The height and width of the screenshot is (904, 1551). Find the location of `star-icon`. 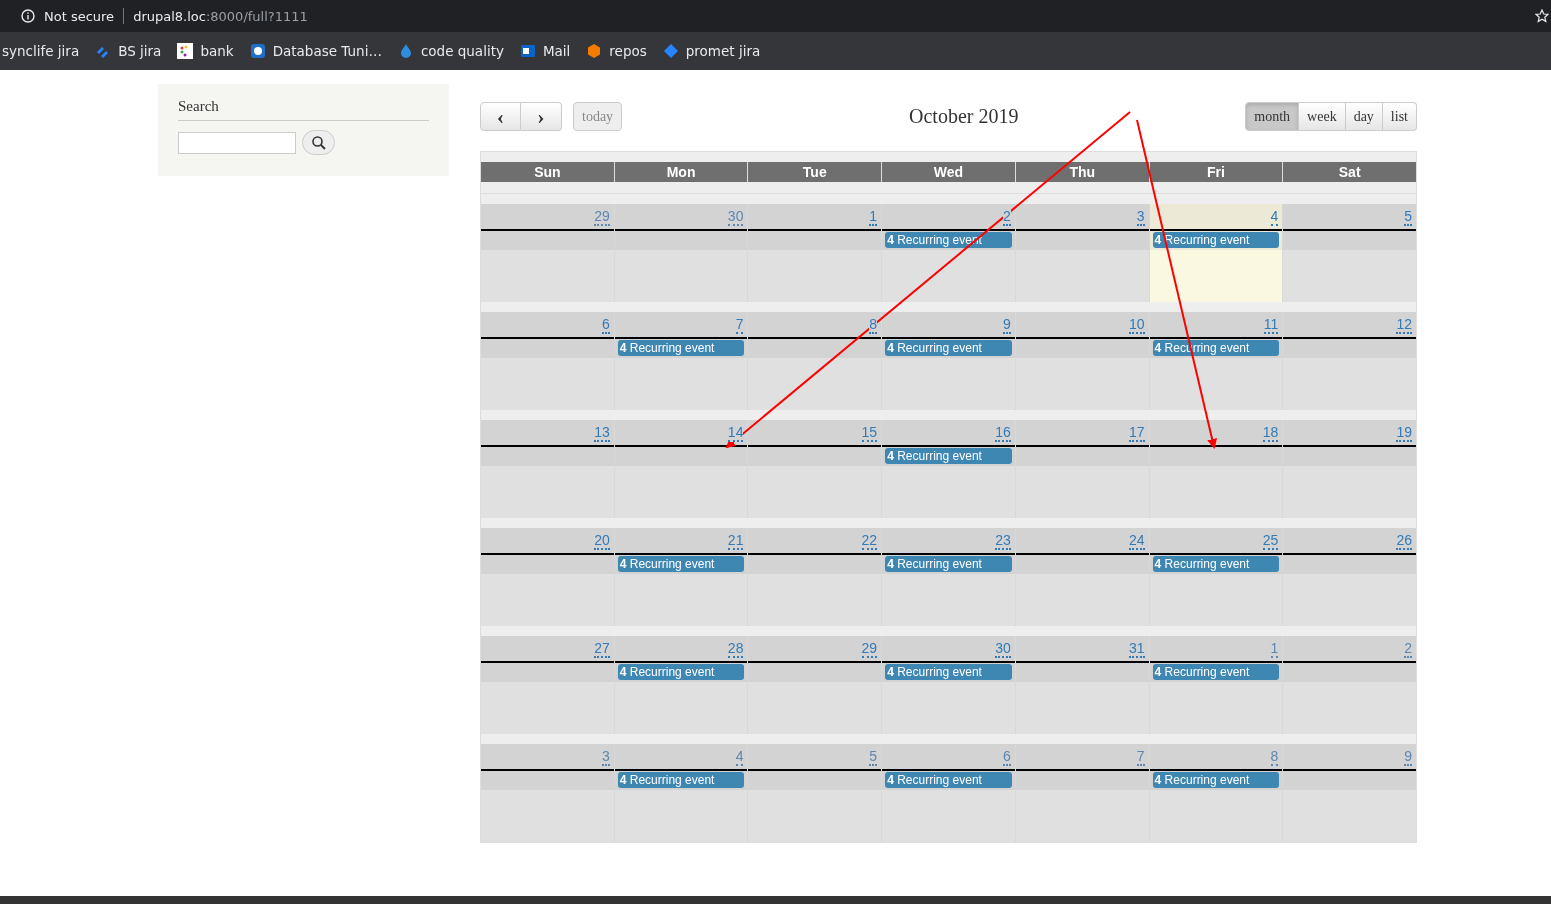

star-icon is located at coordinates (1542, 16).